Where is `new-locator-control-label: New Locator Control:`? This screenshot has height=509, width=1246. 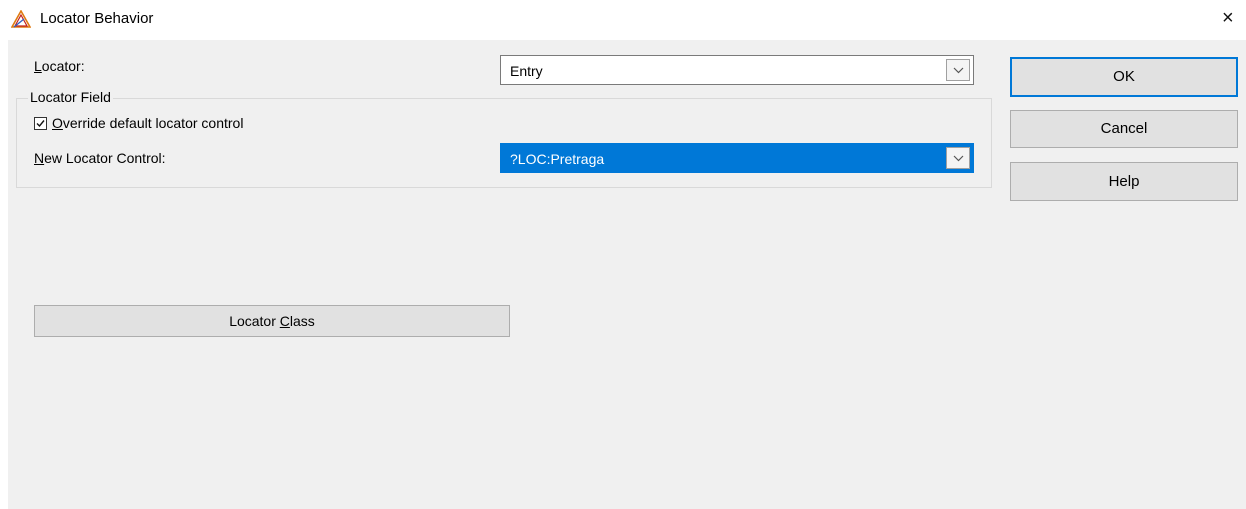 new-locator-control-label: New Locator Control: is located at coordinates (100, 158).